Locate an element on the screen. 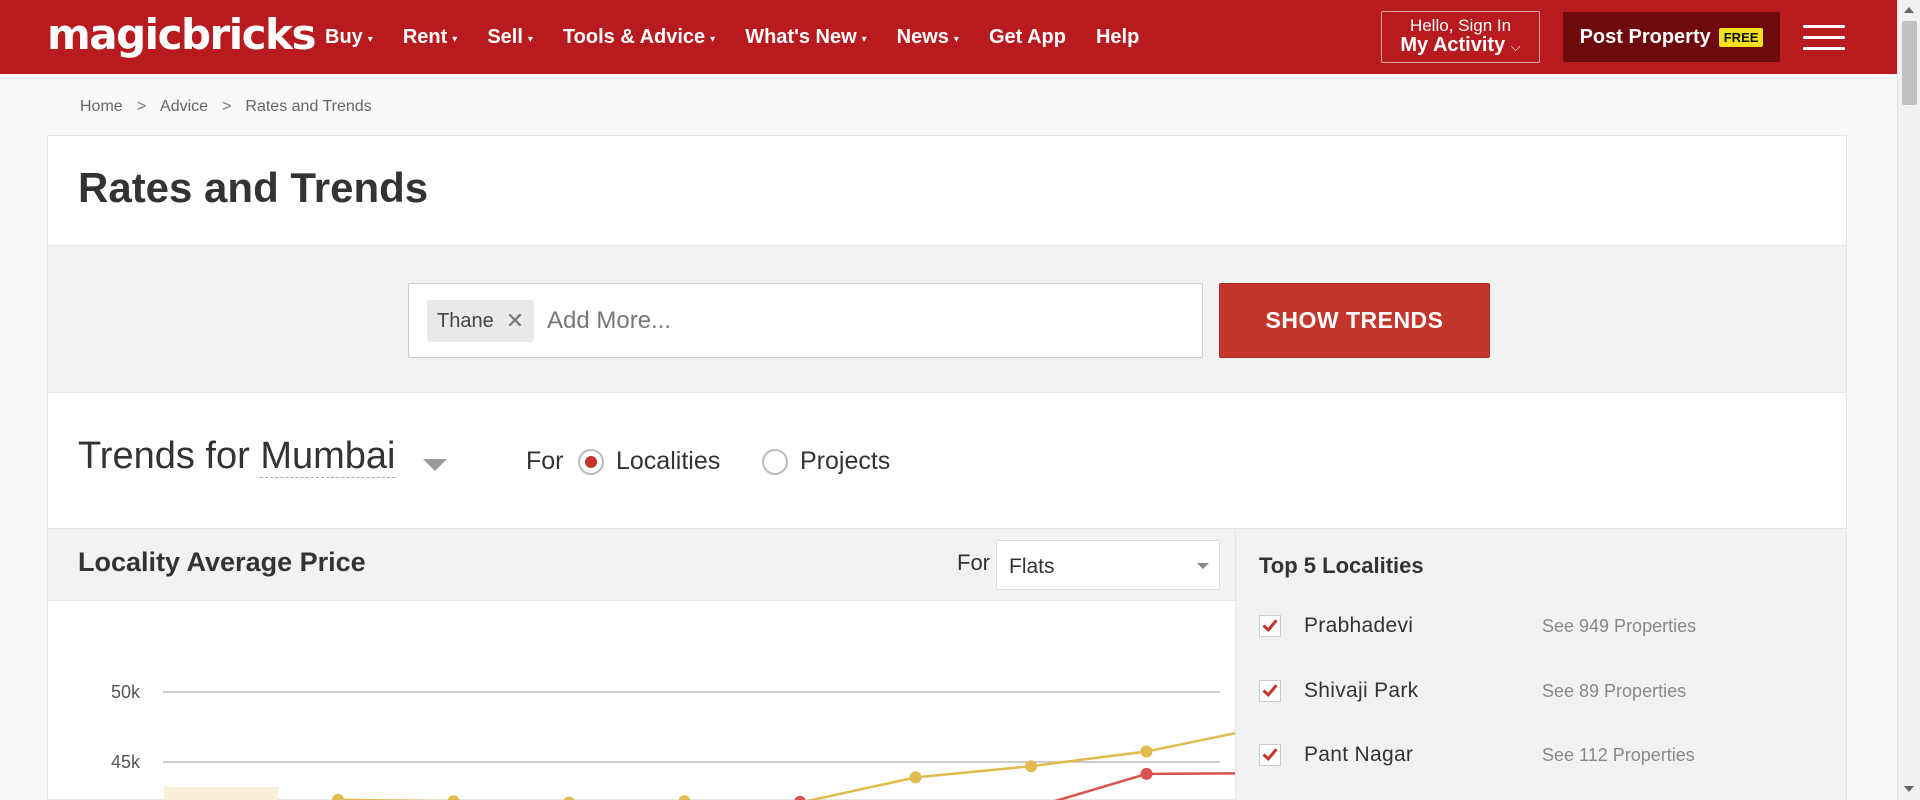  my-activity-label: My Activity is located at coordinates (1453, 45).